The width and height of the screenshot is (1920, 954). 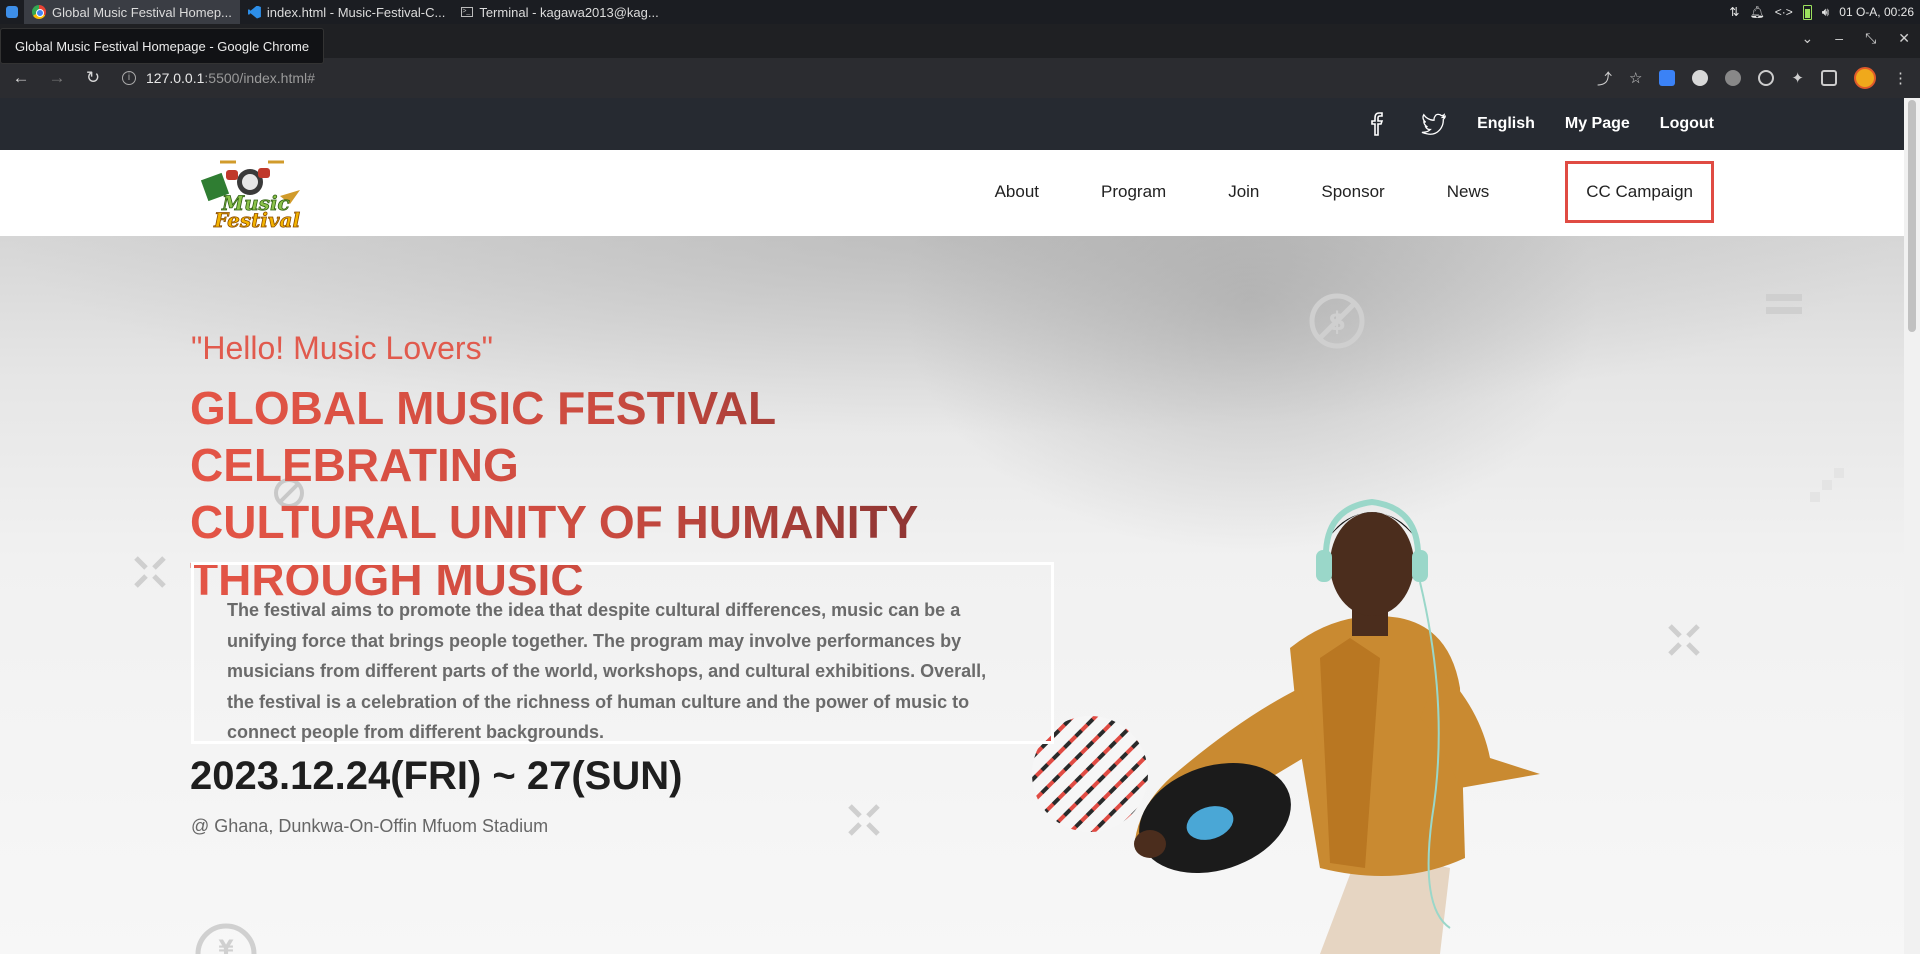 I want to click on restore-icon: ⤡, so click(x=1870, y=38).